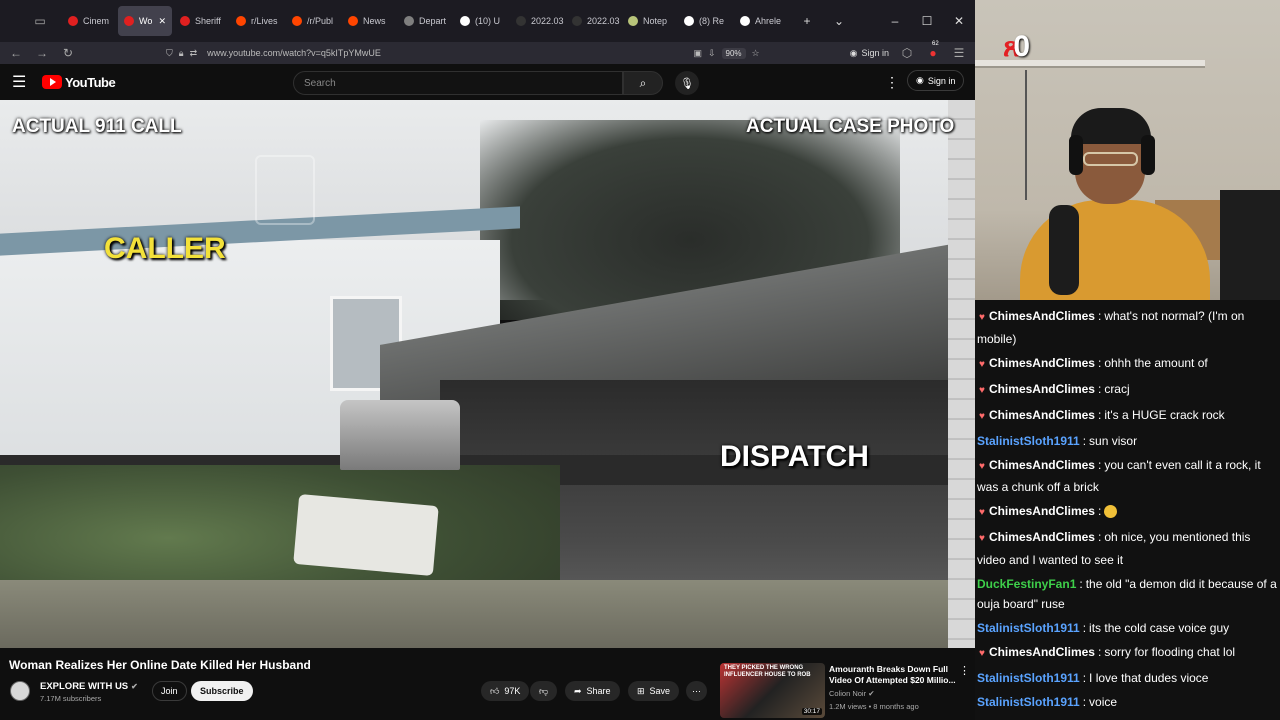 Image resolution: width=1280 pixels, height=720 pixels. I want to click on settings-kebab-icon: ⋮, so click(892, 82).